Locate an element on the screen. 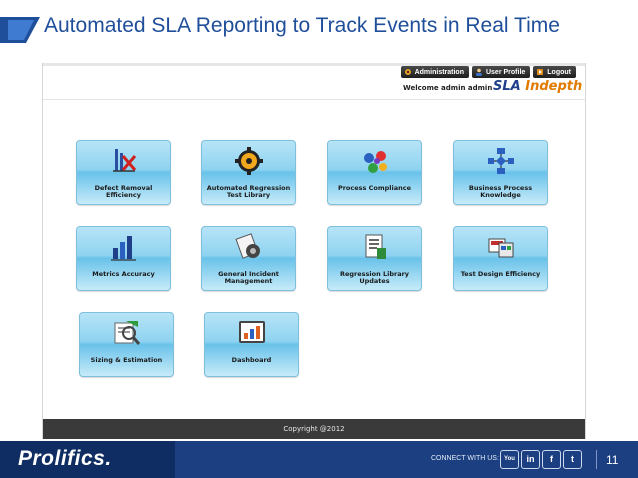  tile-dashboard: Dashboard is located at coordinates (251, 344).